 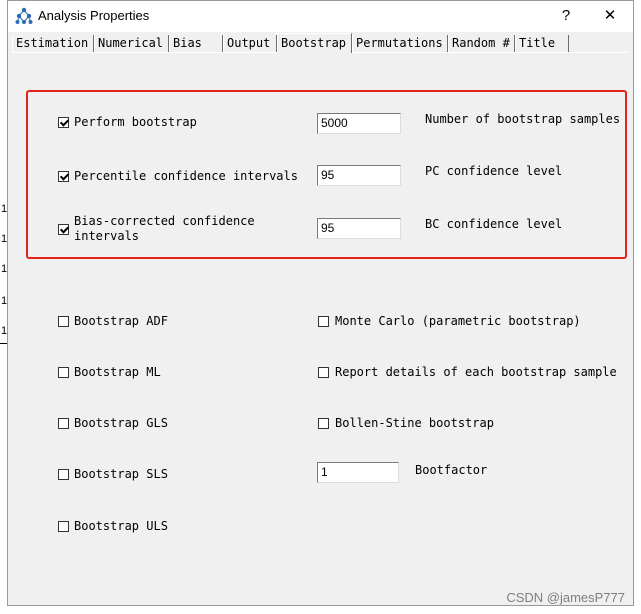 What do you see at coordinates (566, 16) in the screenshot?
I see `help-button: ?` at bounding box center [566, 16].